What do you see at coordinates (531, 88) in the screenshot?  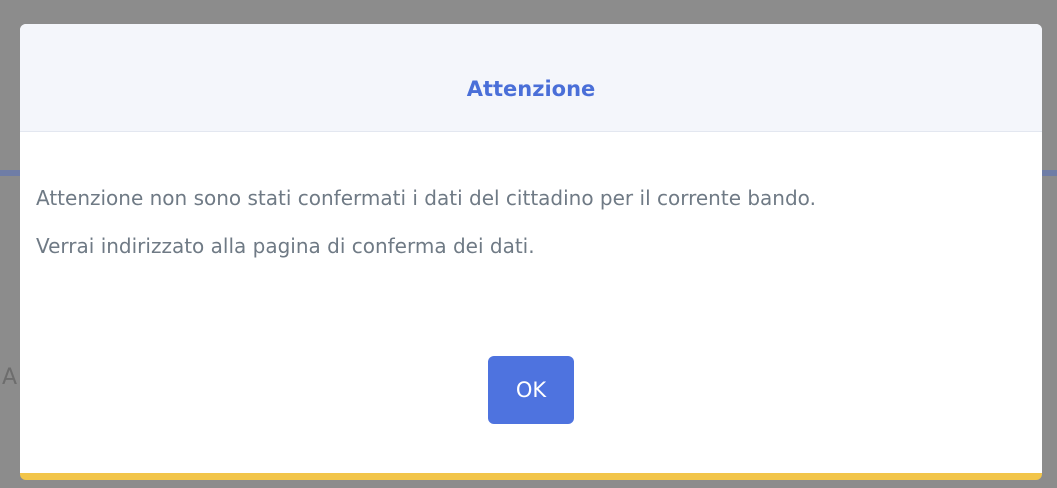 I see `dialog-title: Attenzione` at bounding box center [531, 88].